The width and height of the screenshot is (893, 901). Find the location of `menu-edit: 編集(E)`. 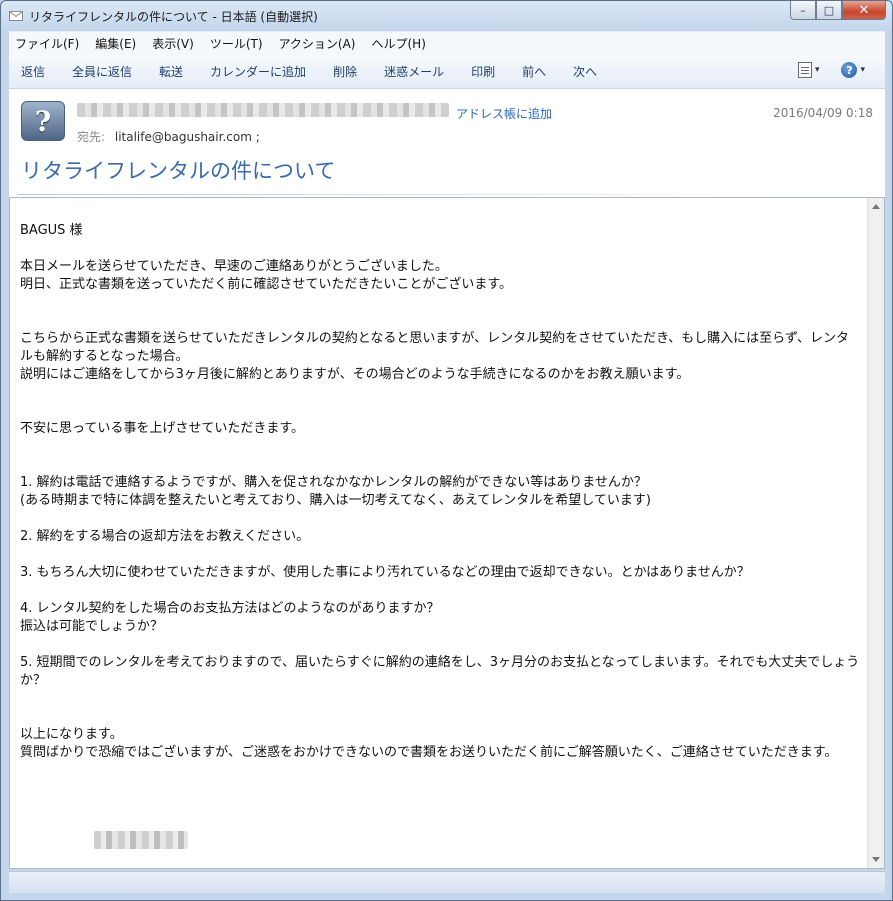

menu-edit: 編集(E) is located at coordinates (115, 43).